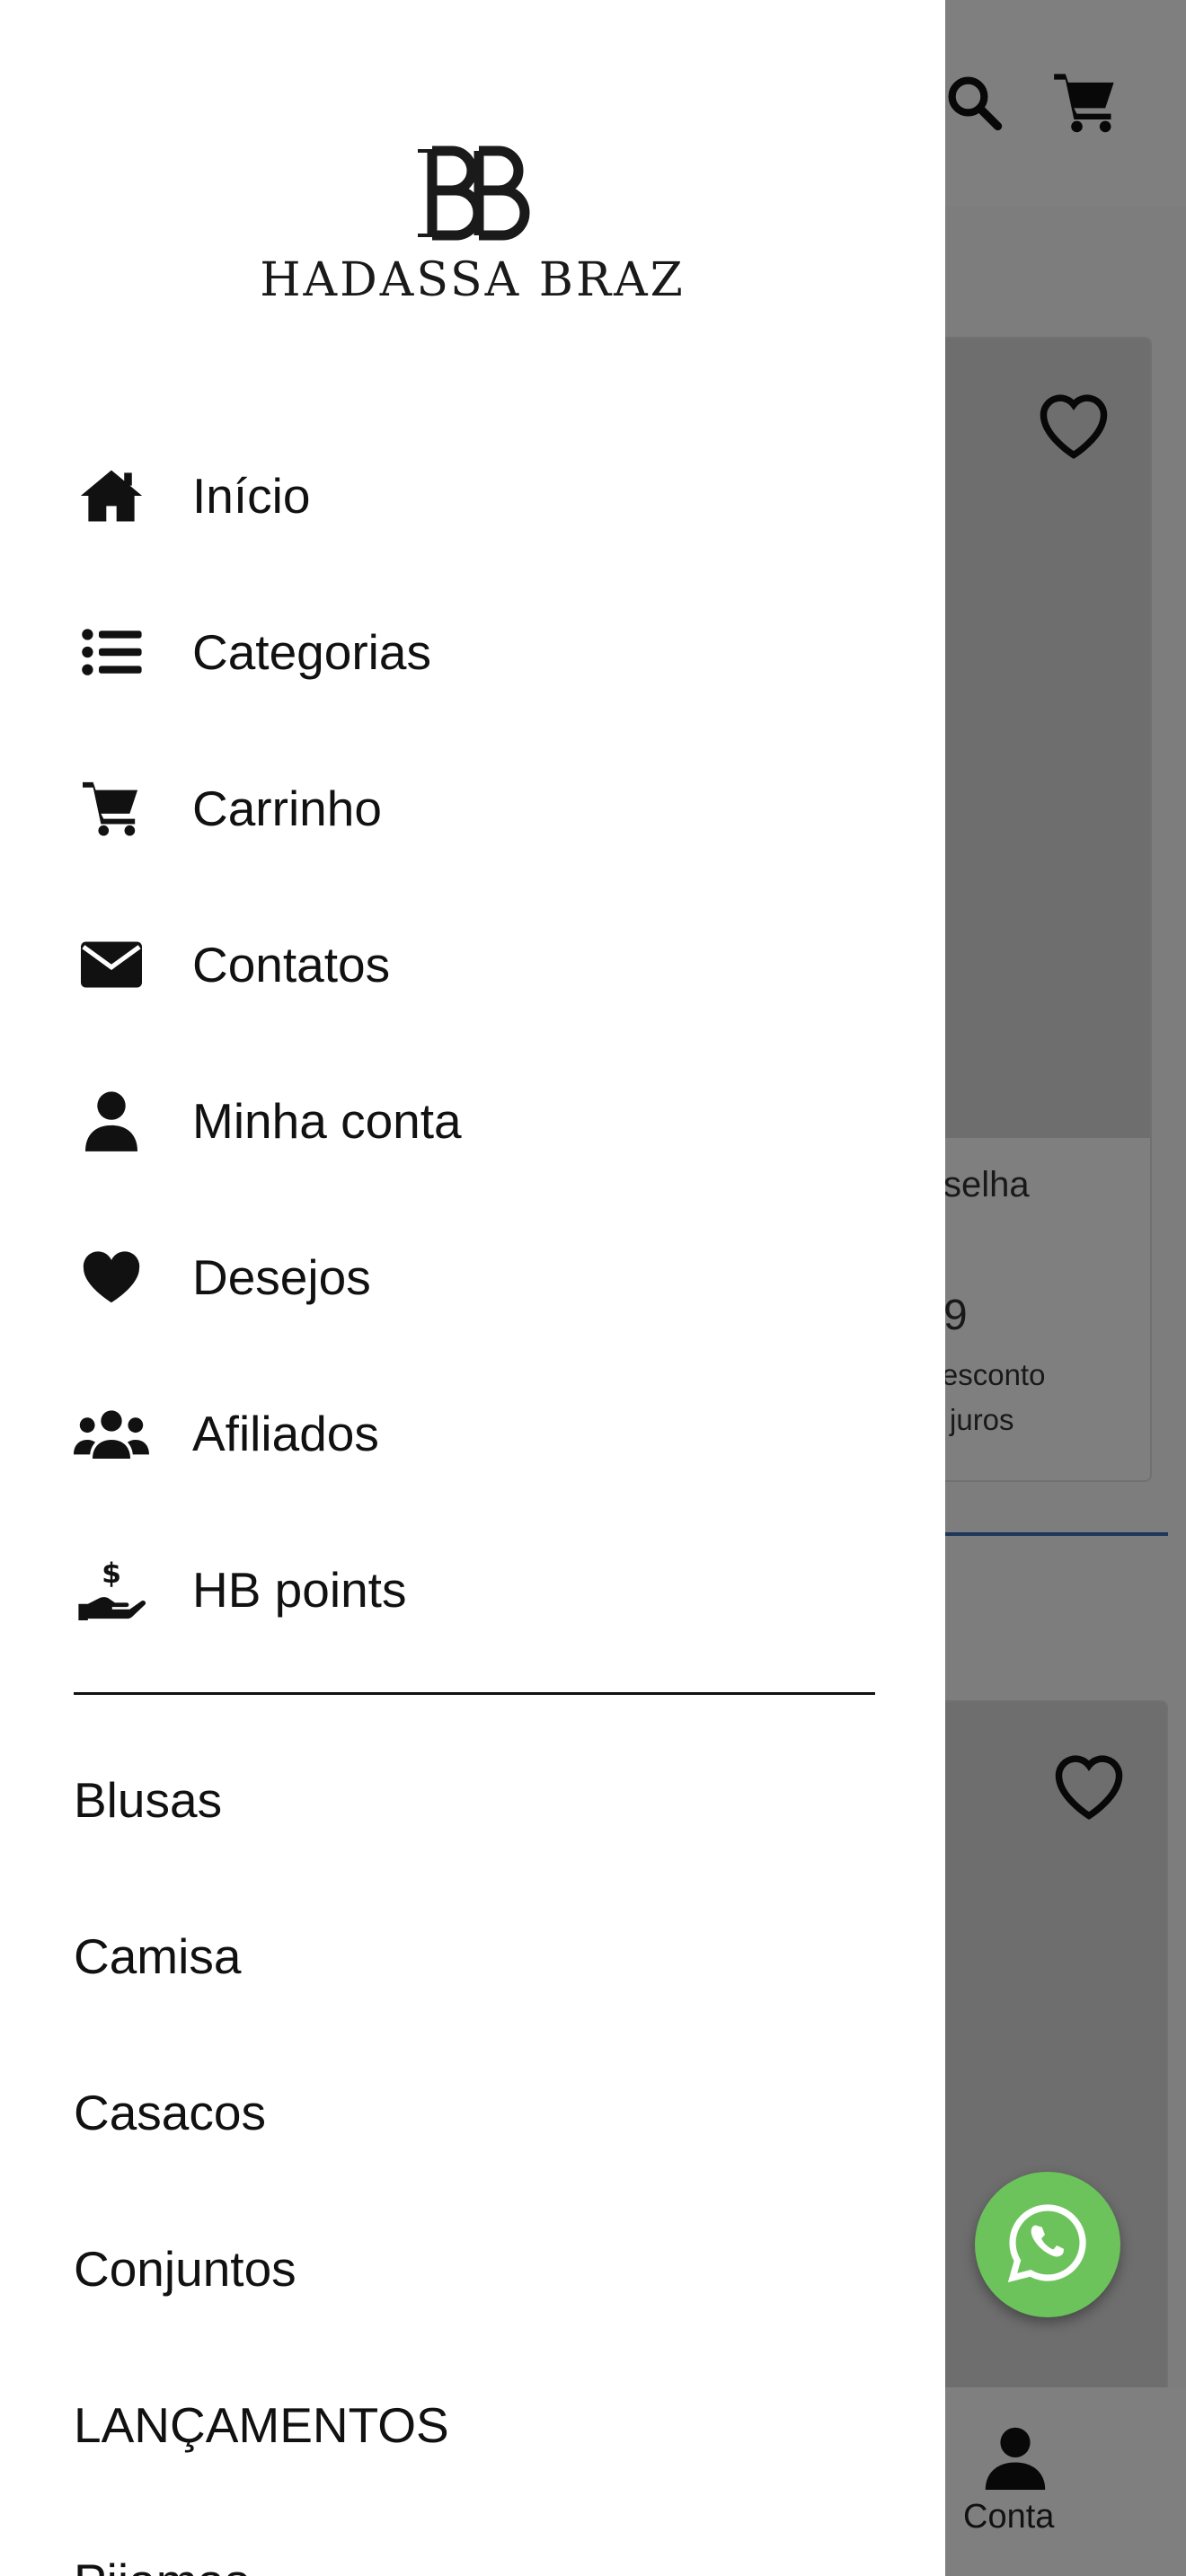  What do you see at coordinates (148, 1800) in the screenshot?
I see `category-label: Blusas` at bounding box center [148, 1800].